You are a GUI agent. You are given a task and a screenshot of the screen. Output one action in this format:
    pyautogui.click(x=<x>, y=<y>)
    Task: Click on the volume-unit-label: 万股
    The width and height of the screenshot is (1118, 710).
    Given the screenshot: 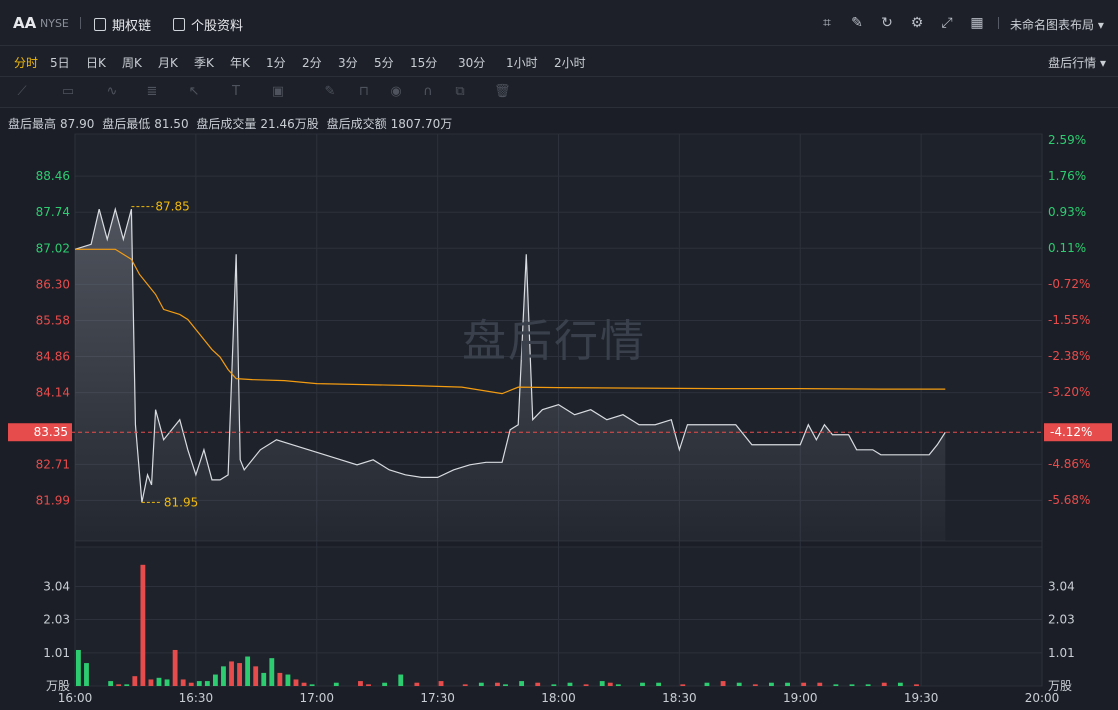 What is the action you would take?
    pyautogui.click(x=1060, y=686)
    